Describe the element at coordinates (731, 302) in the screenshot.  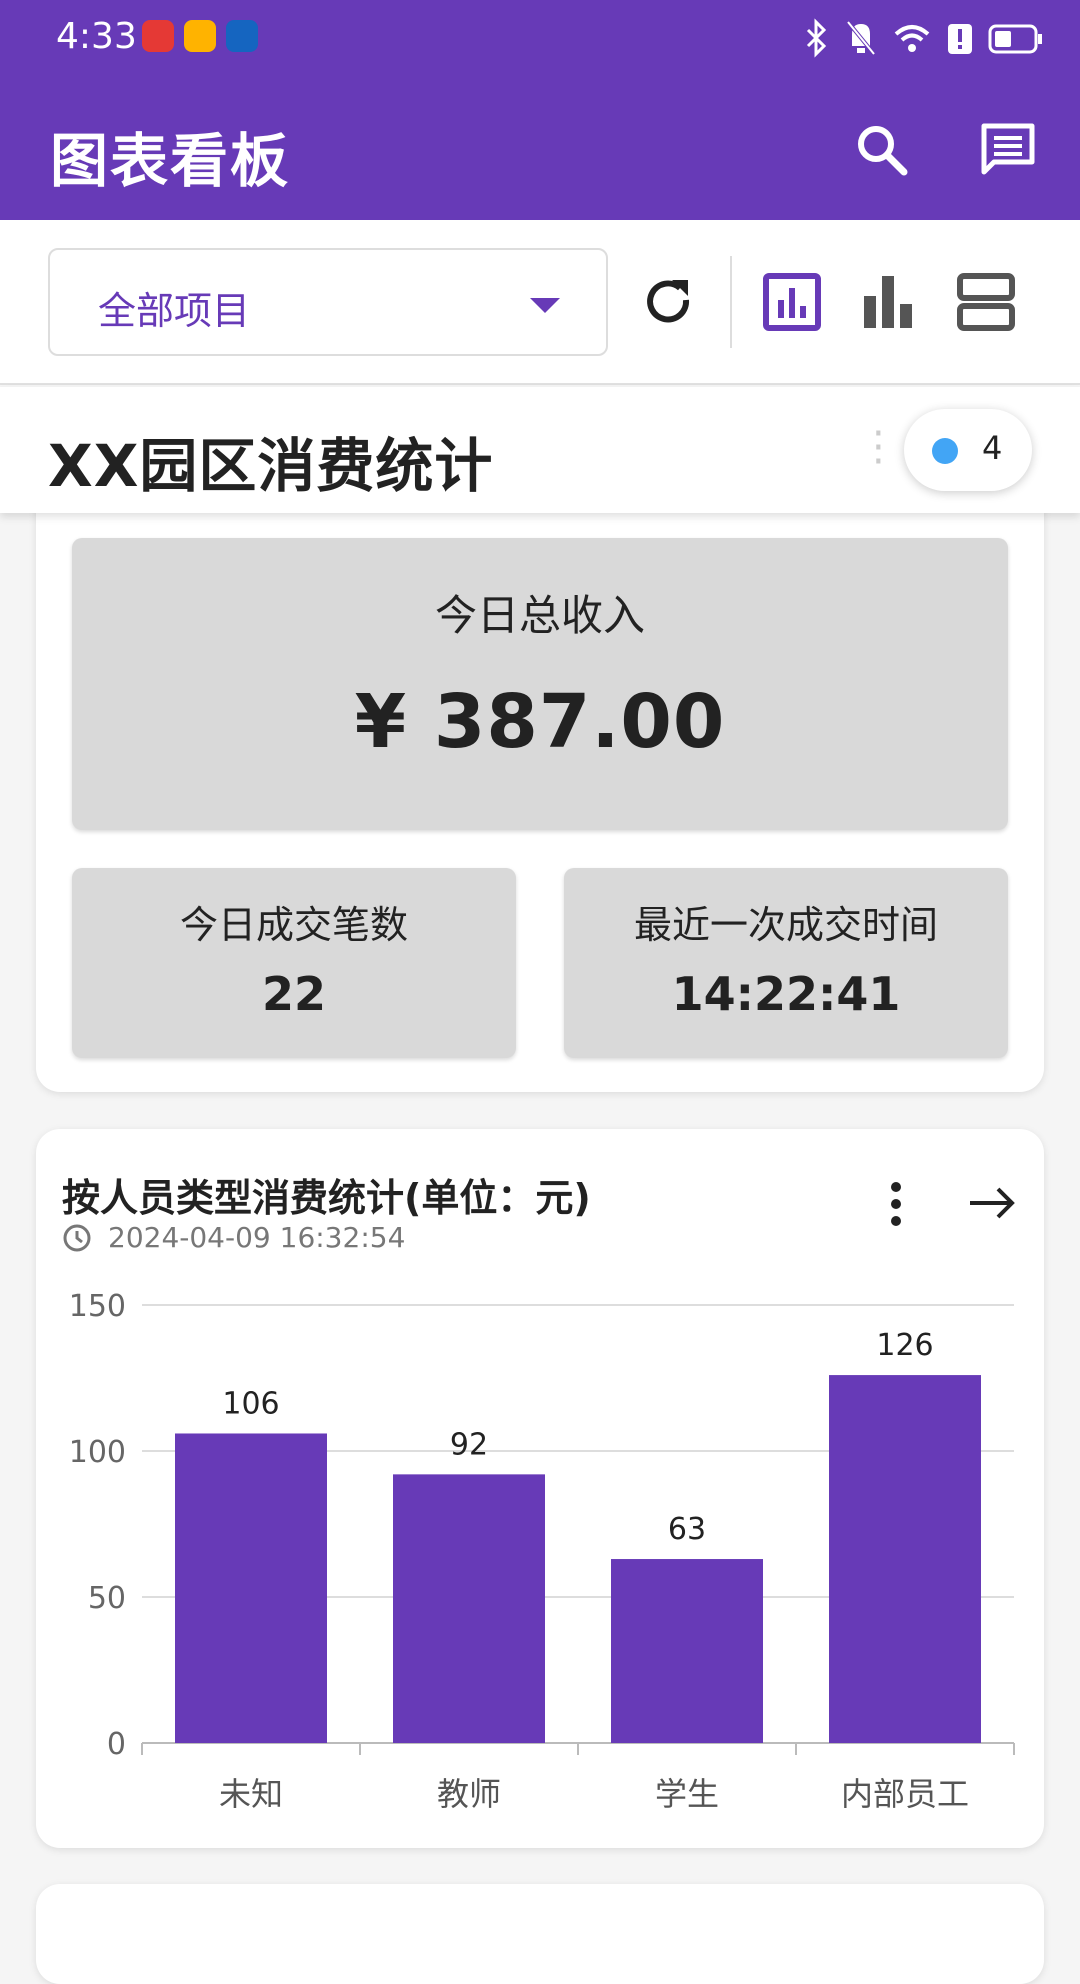
I see `toolbar-divider` at that location.